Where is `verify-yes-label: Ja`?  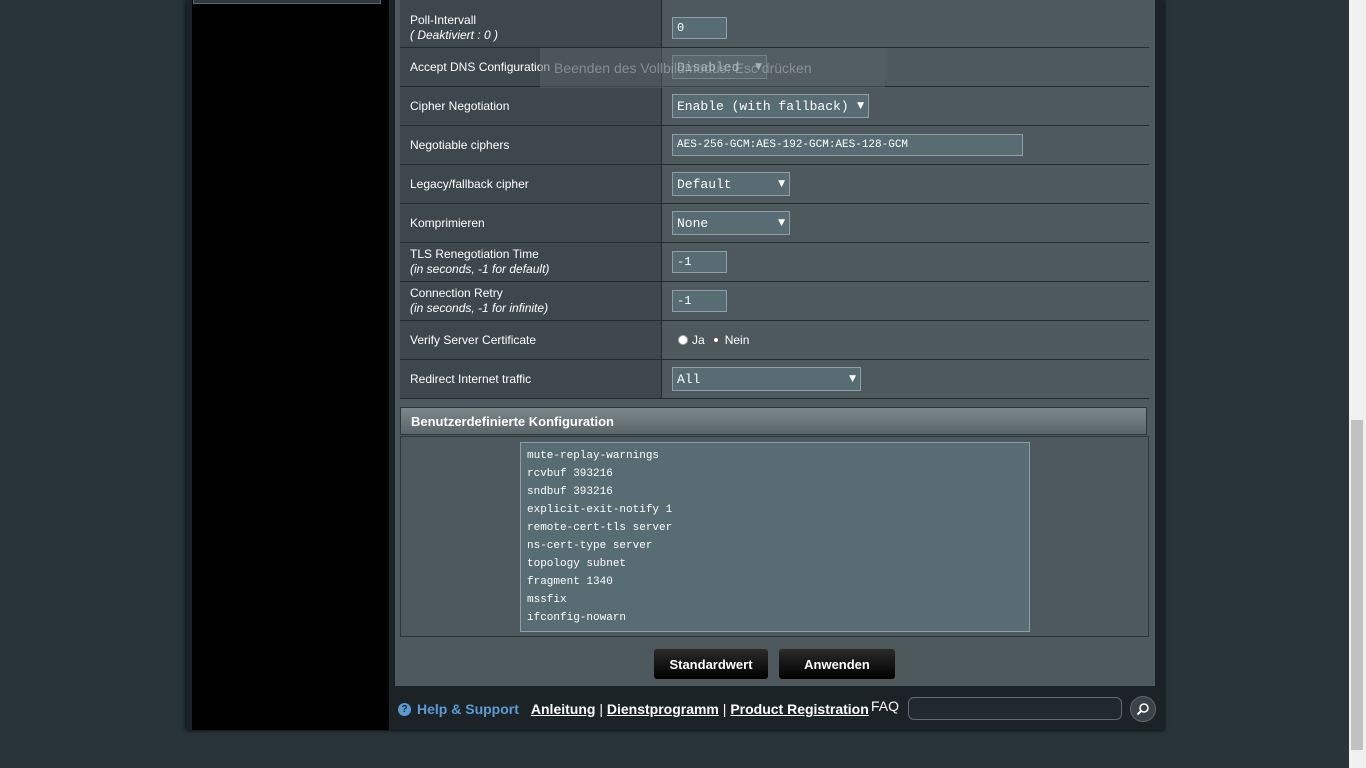 verify-yes-label: Ja is located at coordinates (698, 340).